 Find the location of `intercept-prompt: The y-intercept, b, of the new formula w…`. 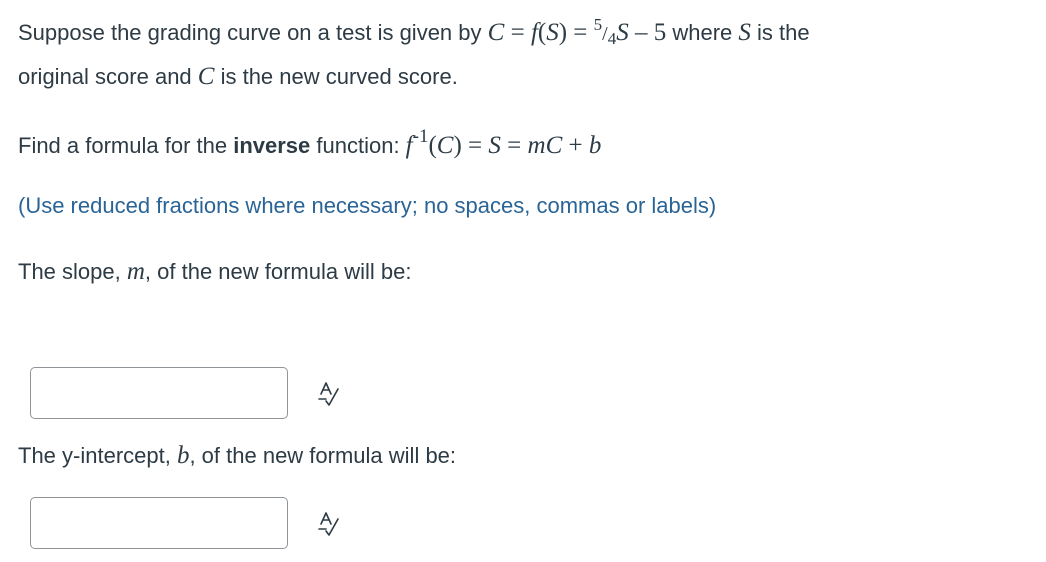

intercept-prompt: The y-intercept, b, of the new formula w… is located at coordinates (237, 455).